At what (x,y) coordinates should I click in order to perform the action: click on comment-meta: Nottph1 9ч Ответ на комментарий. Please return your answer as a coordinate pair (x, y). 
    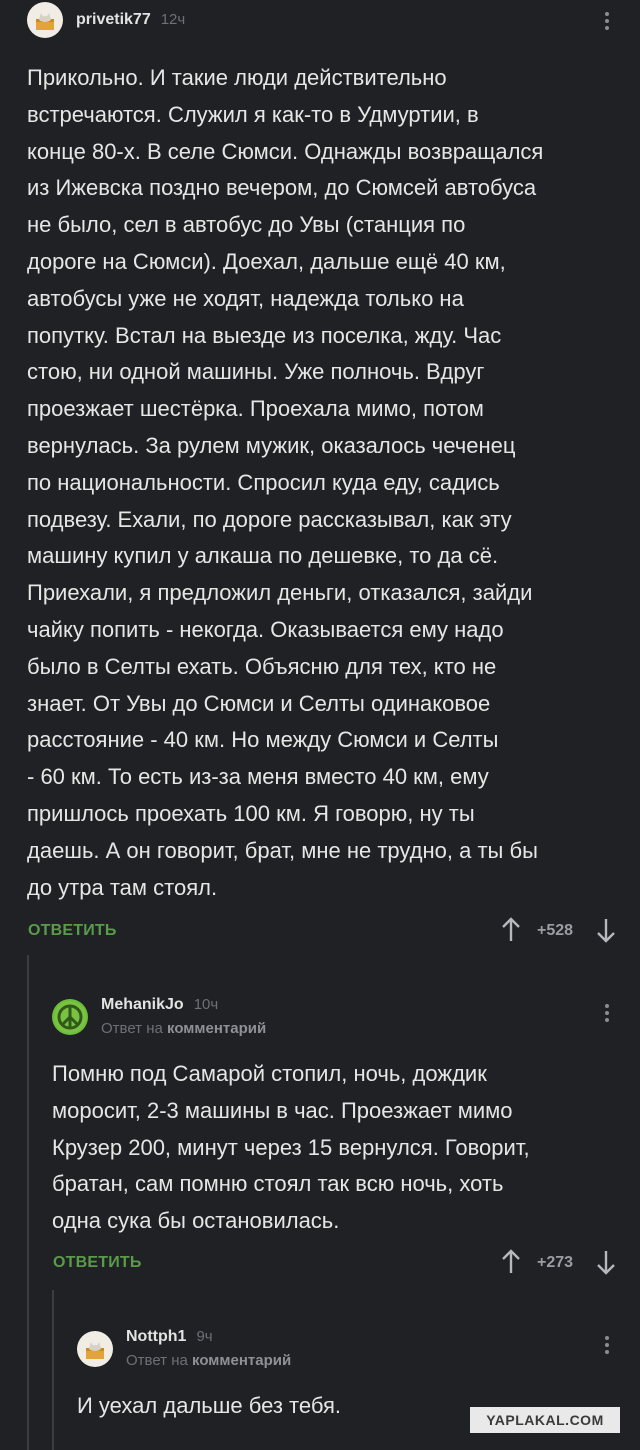
    Looking at the image, I should click on (208, 1348).